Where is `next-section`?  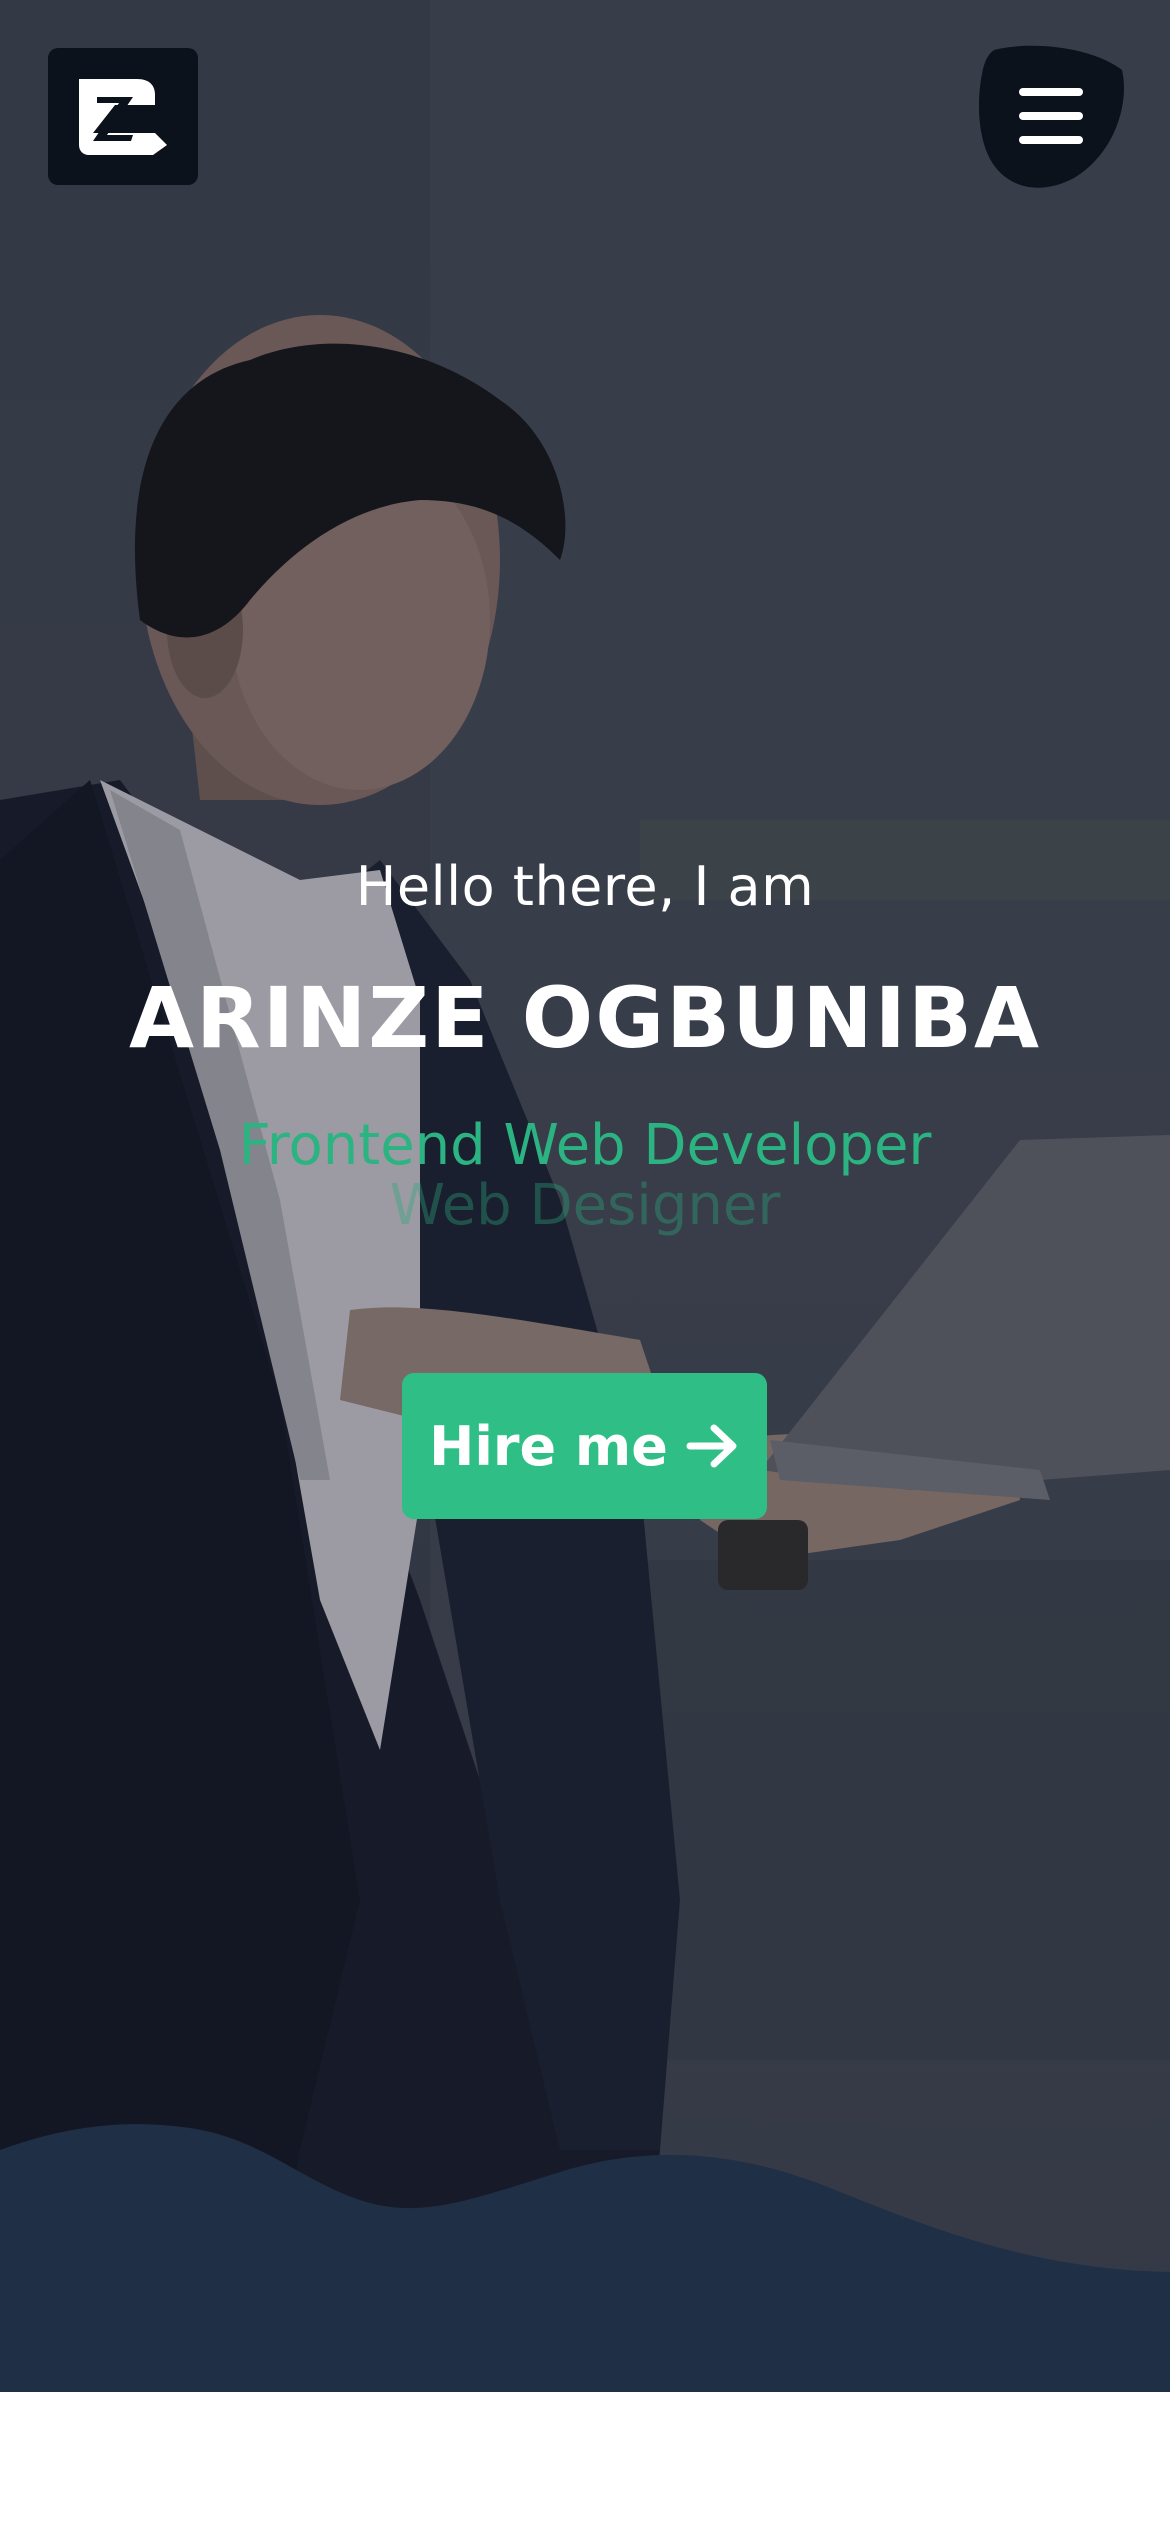 next-section is located at coordinates (585, 2462).